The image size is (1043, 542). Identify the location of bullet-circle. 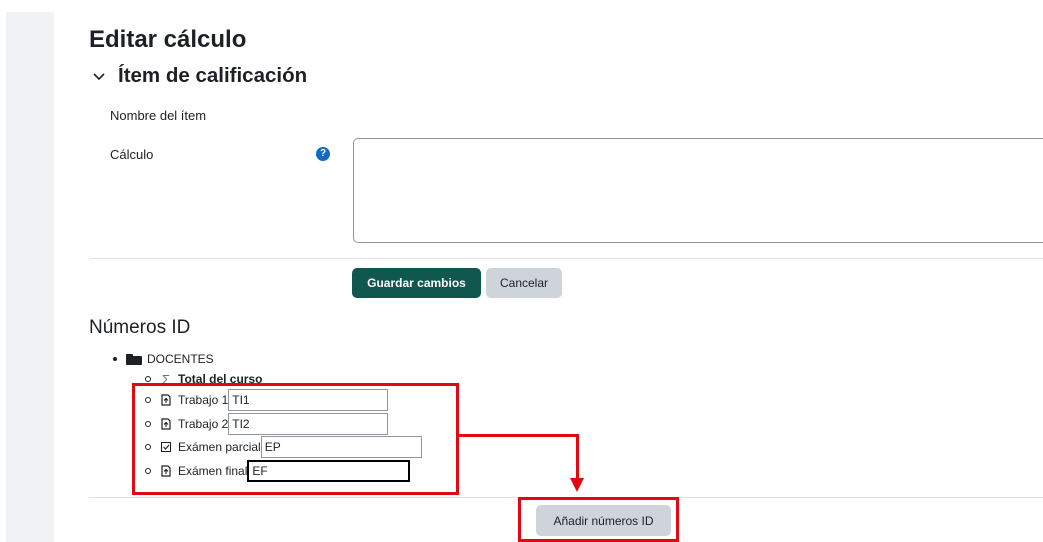
(148, 379).